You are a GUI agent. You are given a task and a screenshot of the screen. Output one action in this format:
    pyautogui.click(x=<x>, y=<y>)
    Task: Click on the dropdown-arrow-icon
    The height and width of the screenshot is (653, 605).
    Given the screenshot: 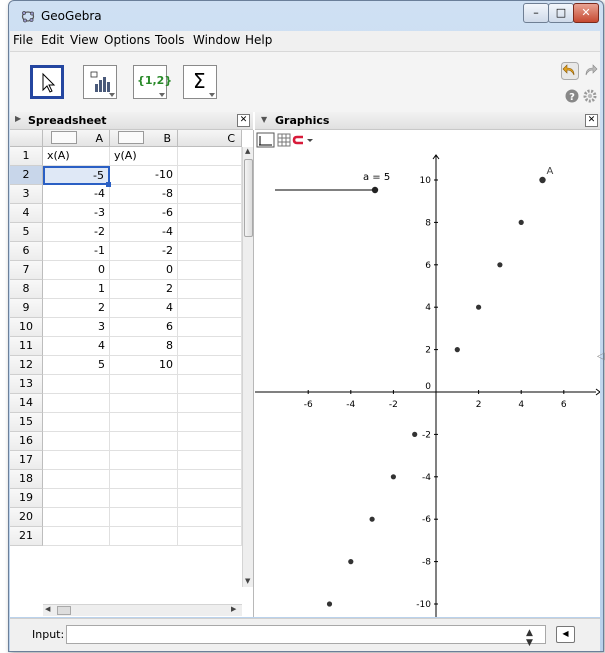 What is the action you would take?
    pyautogui.click(x=310, y=140)
    